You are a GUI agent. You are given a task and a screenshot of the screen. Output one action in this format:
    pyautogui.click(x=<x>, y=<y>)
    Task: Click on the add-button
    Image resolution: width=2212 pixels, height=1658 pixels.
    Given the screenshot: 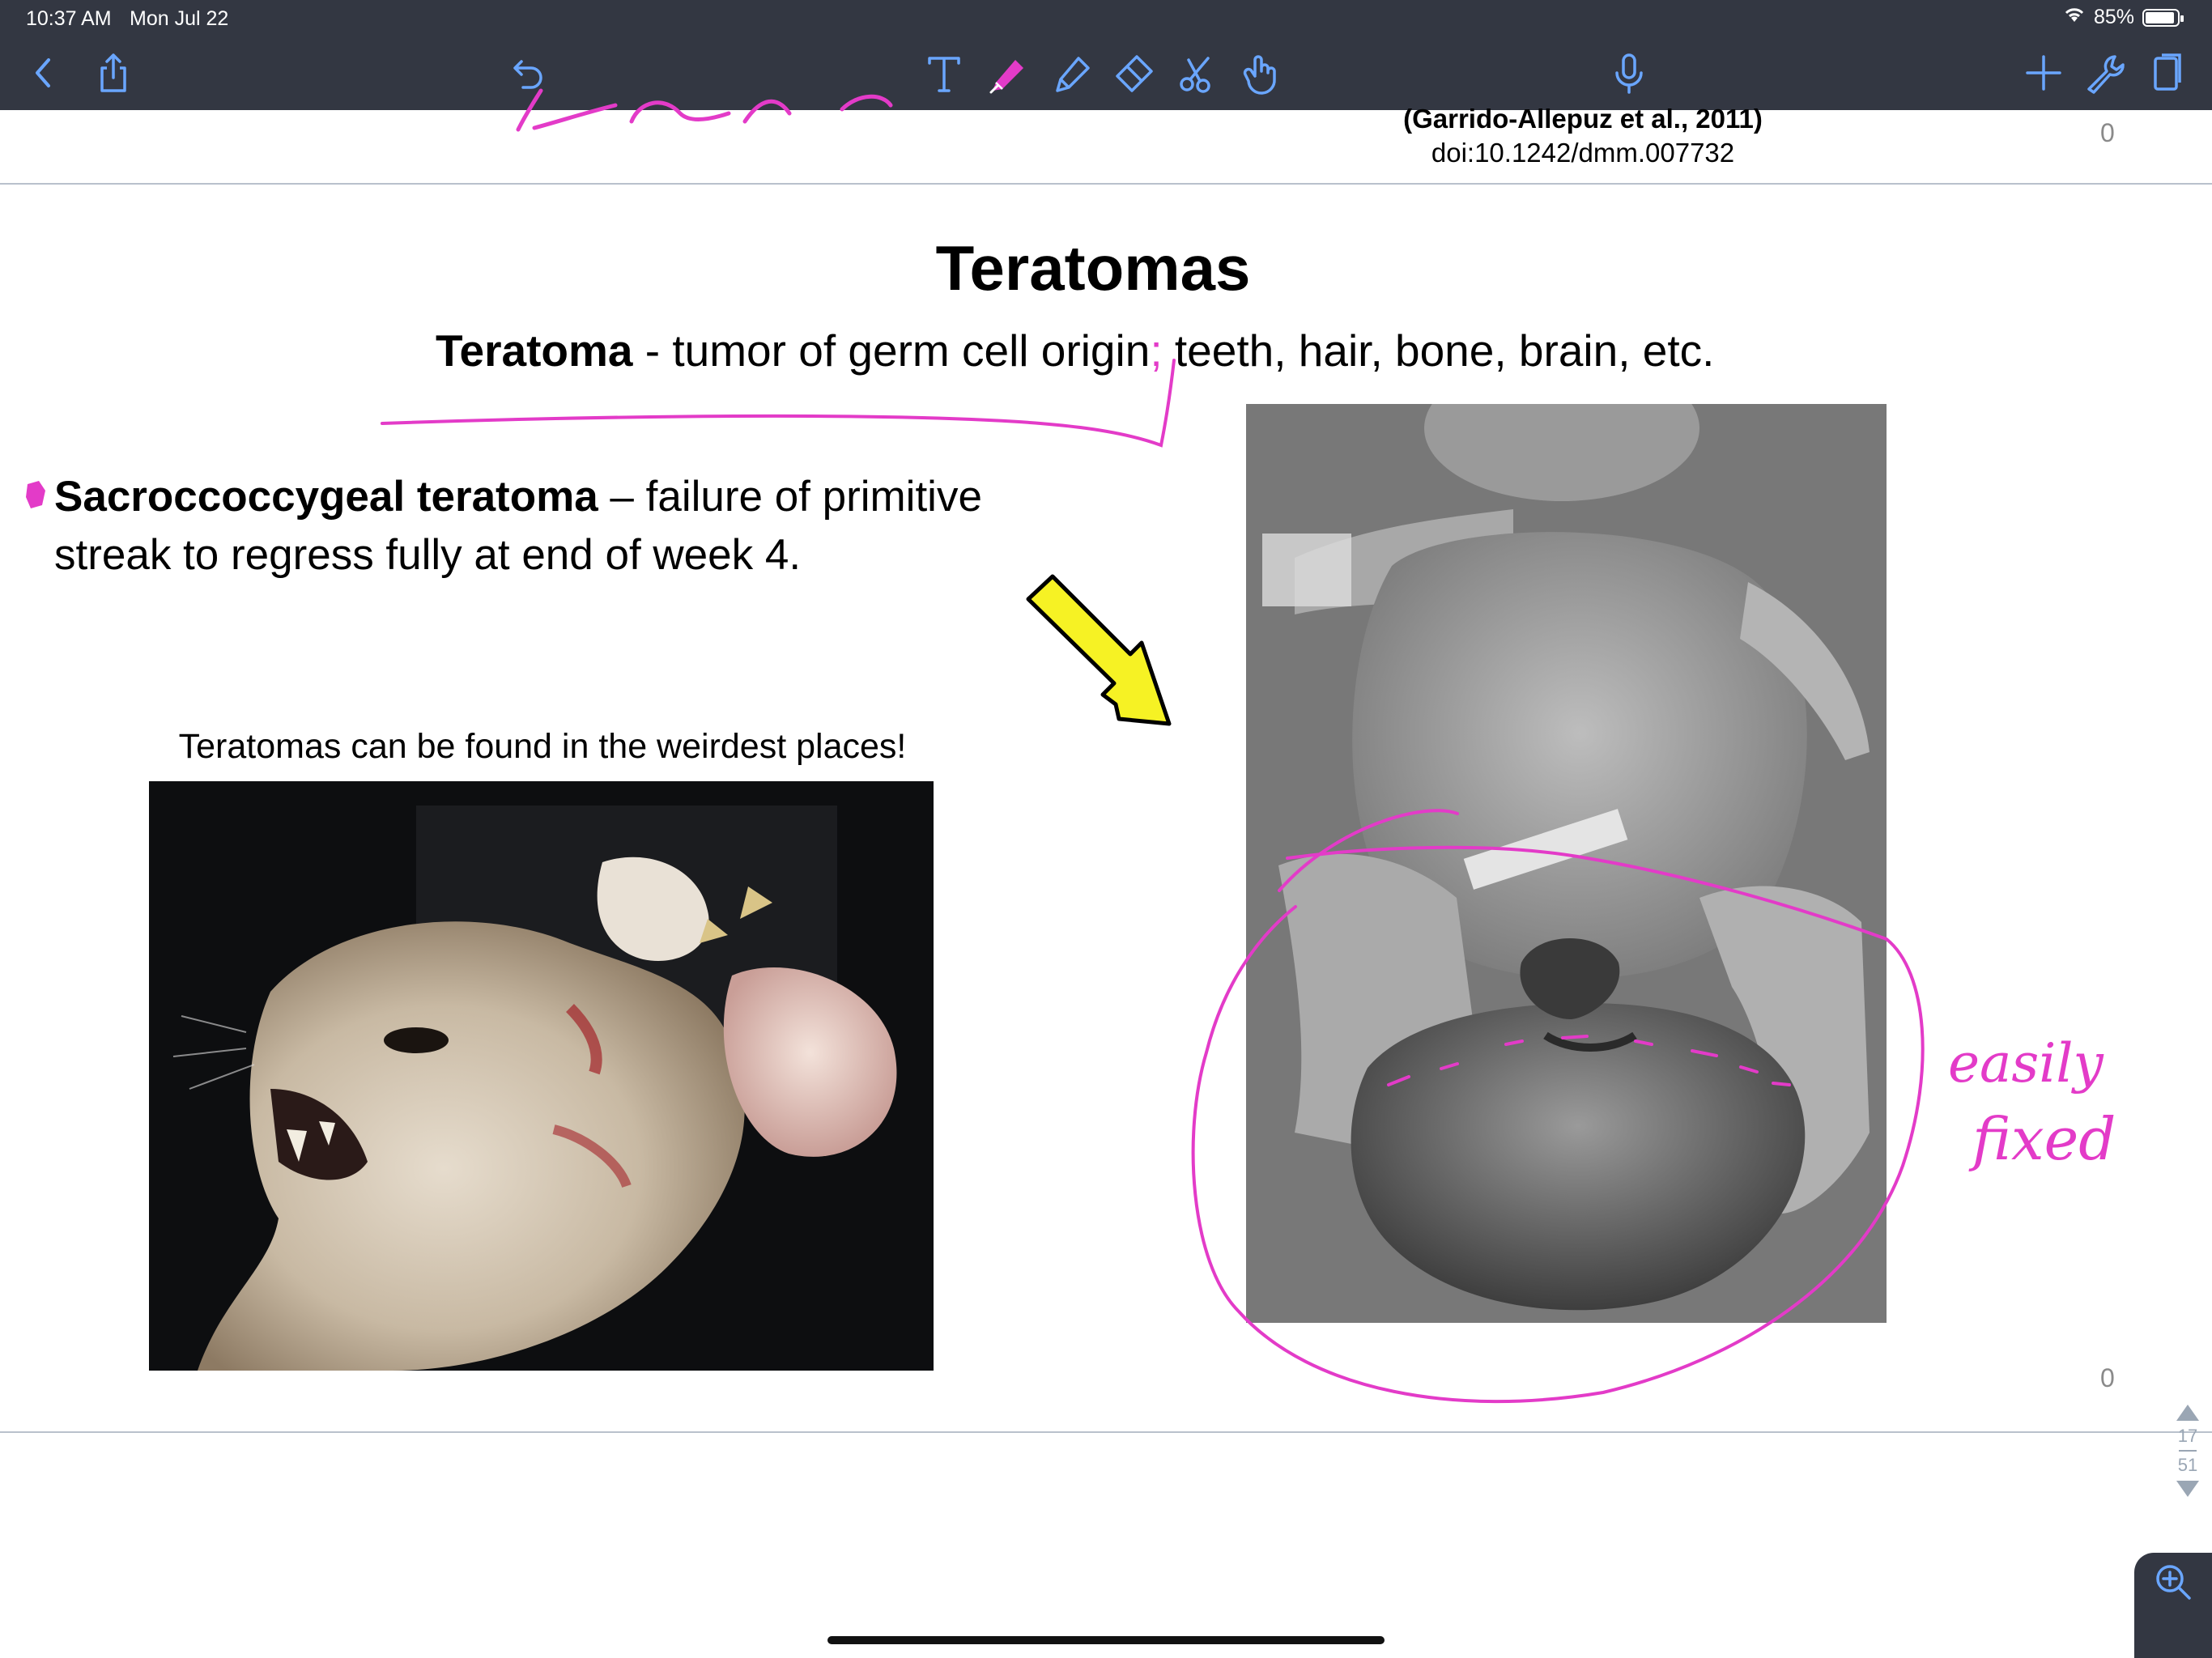 What is the action you would take?
    pyautogui.click(x=2044, y=73)
    